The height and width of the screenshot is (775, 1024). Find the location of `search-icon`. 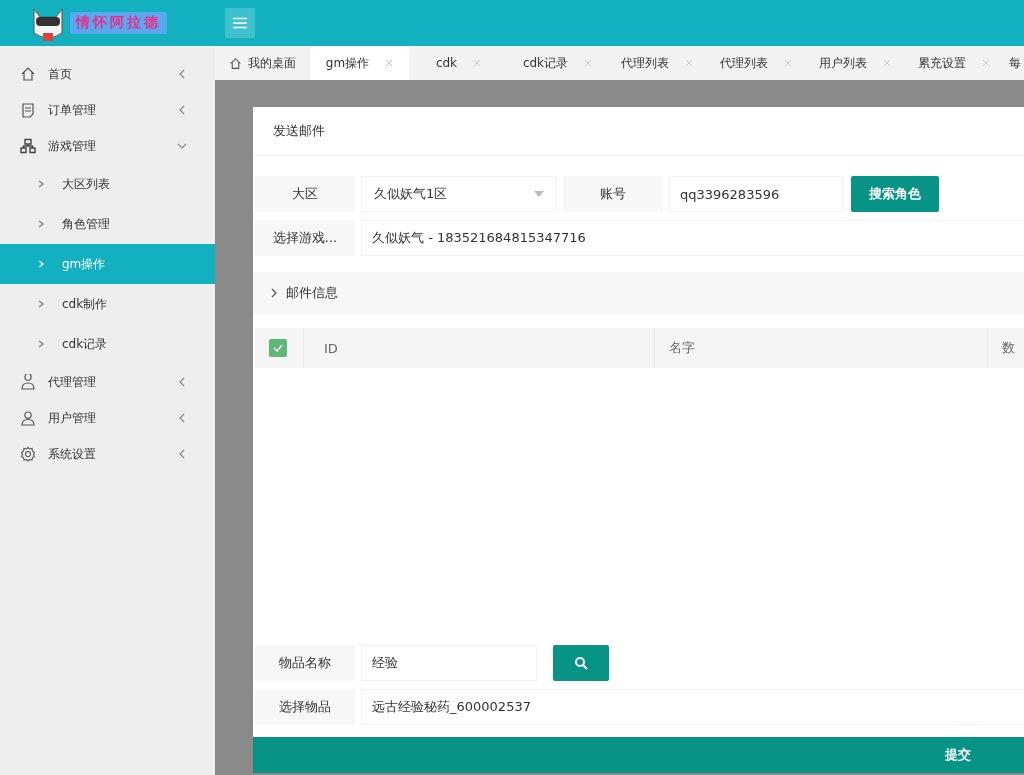

search-icon is located at coordinates (581, 663).